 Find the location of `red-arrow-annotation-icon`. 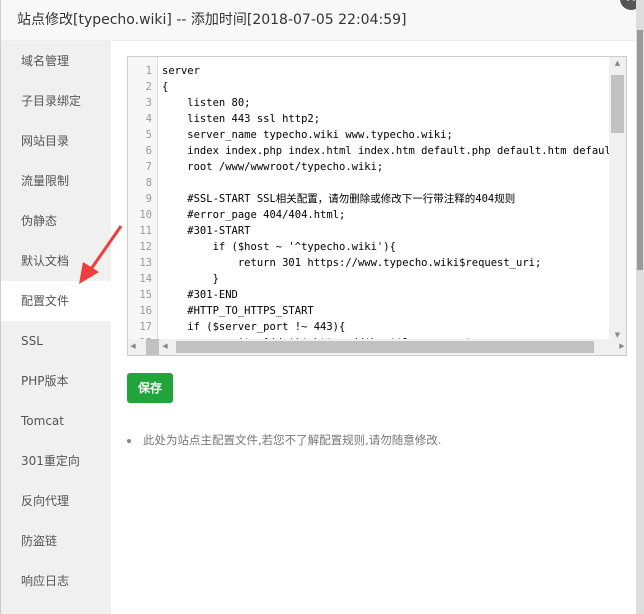

red-arrow-annotation-icon is located at coordinates (101, 254).